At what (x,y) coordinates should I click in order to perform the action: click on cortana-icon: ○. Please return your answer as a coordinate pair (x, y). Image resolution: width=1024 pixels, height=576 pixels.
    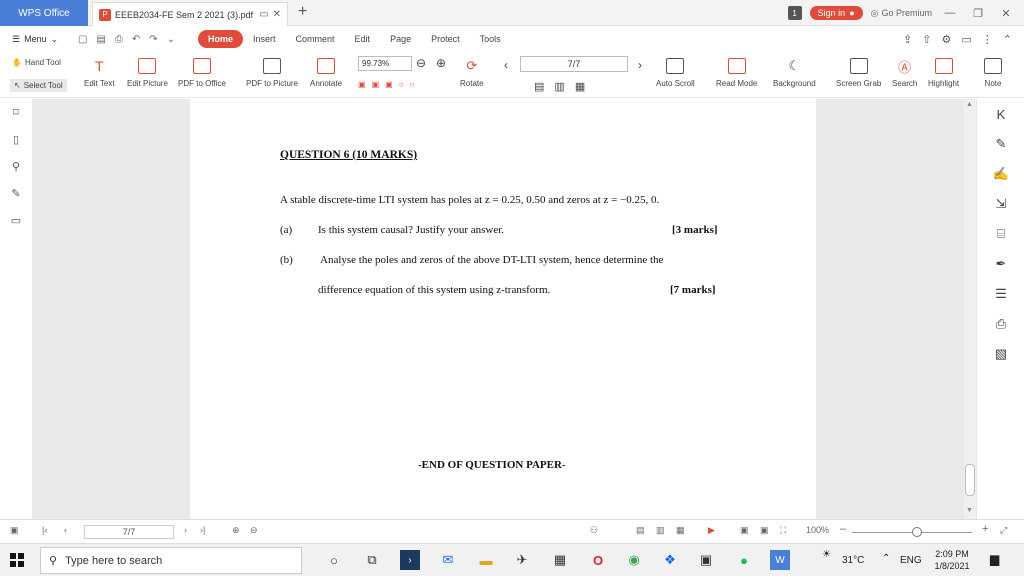
    Looking at the image, I should click on (334, 560).